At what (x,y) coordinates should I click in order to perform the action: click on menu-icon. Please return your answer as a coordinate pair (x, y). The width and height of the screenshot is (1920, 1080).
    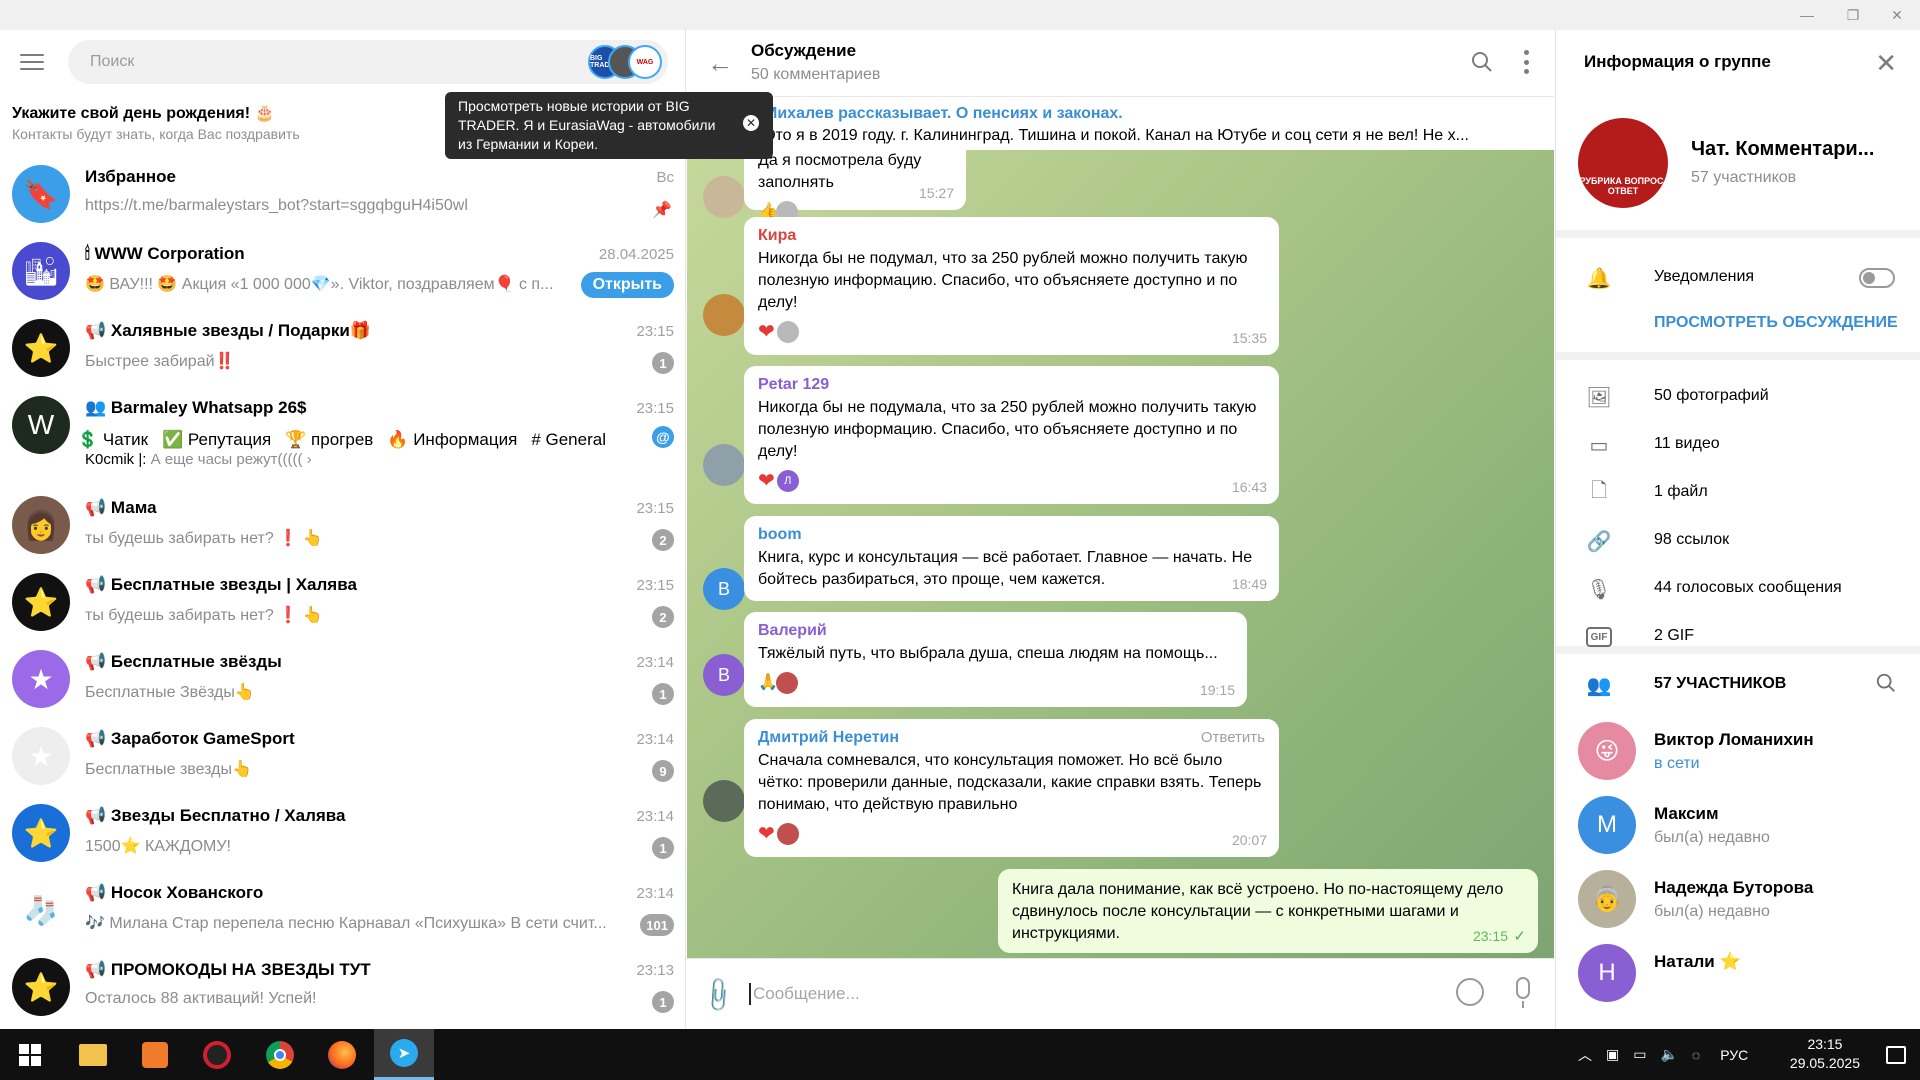
    Looking at the image, I should click on (32, 63).